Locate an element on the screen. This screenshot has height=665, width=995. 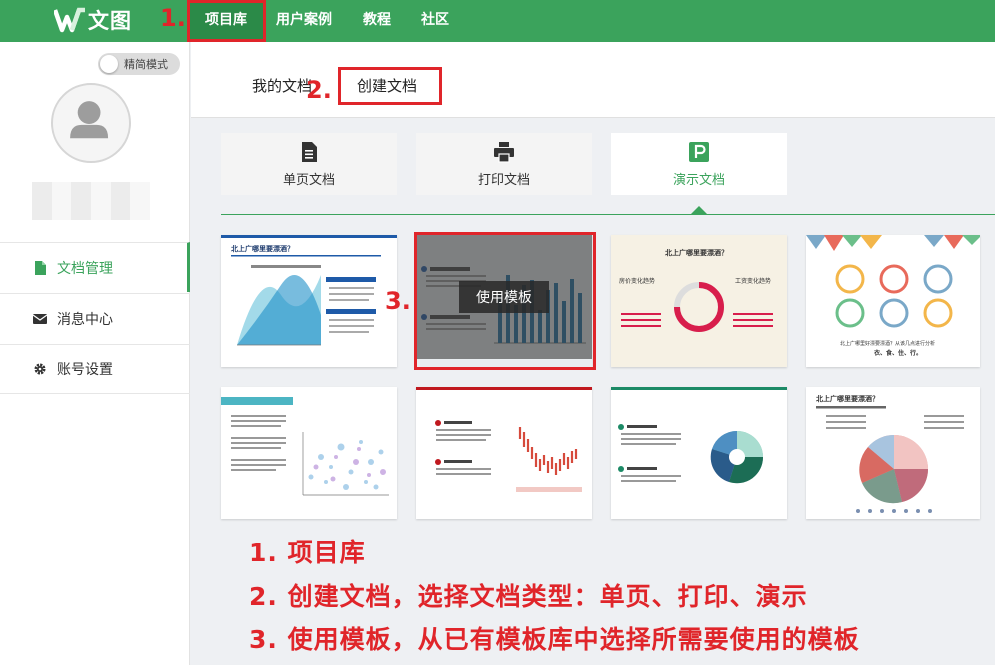
step2-marker: 2. is located at coordinates (319, 90).